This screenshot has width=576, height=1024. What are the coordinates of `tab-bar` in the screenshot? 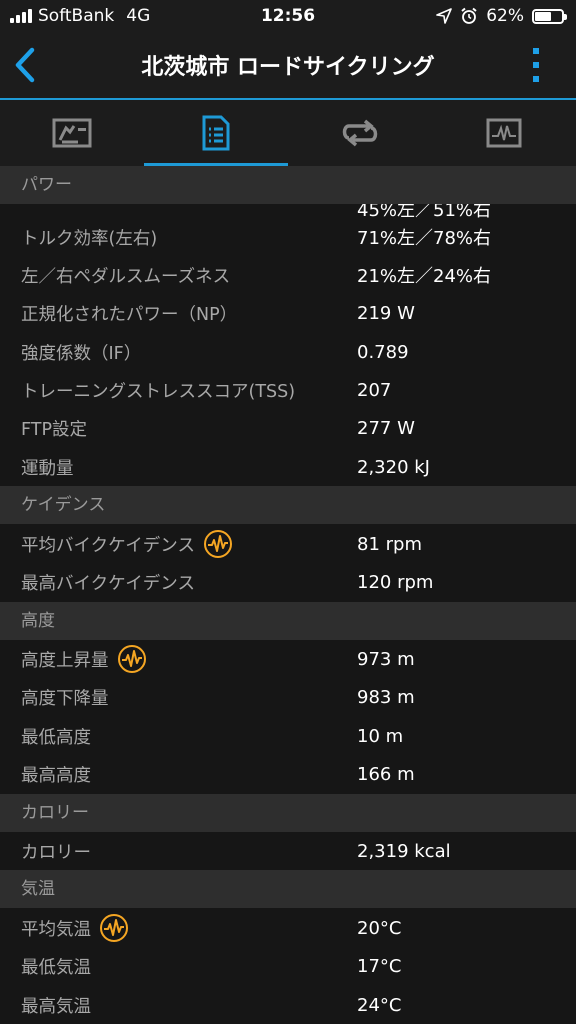 It's located at (288, 133).